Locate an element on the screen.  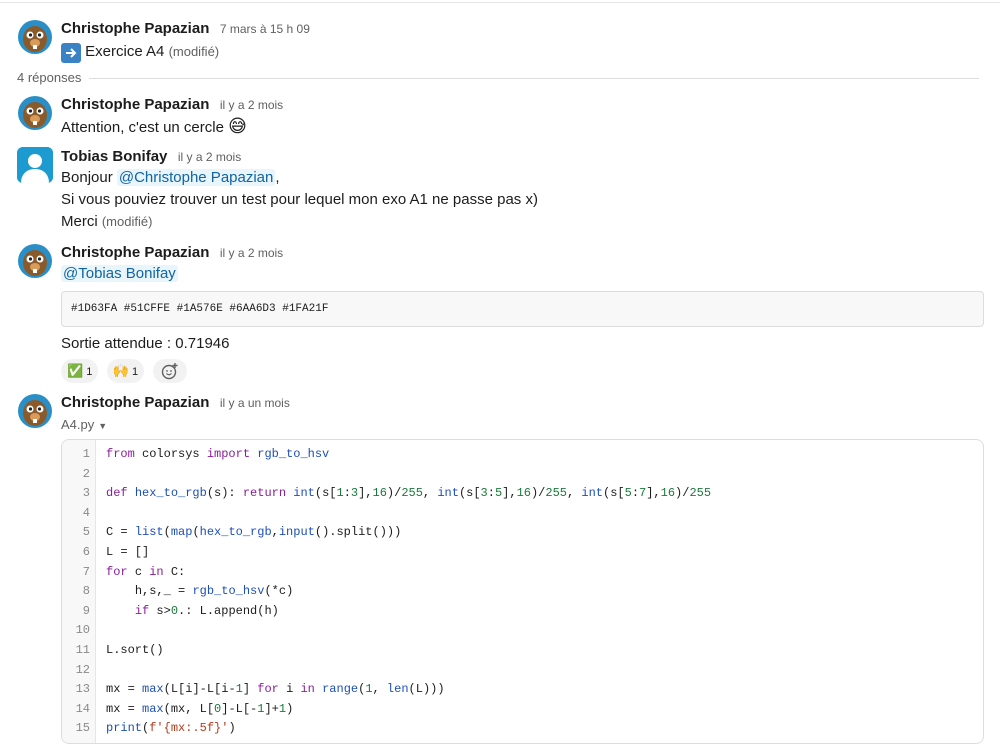
code-line: 10 is located at coordinates (522, 631).